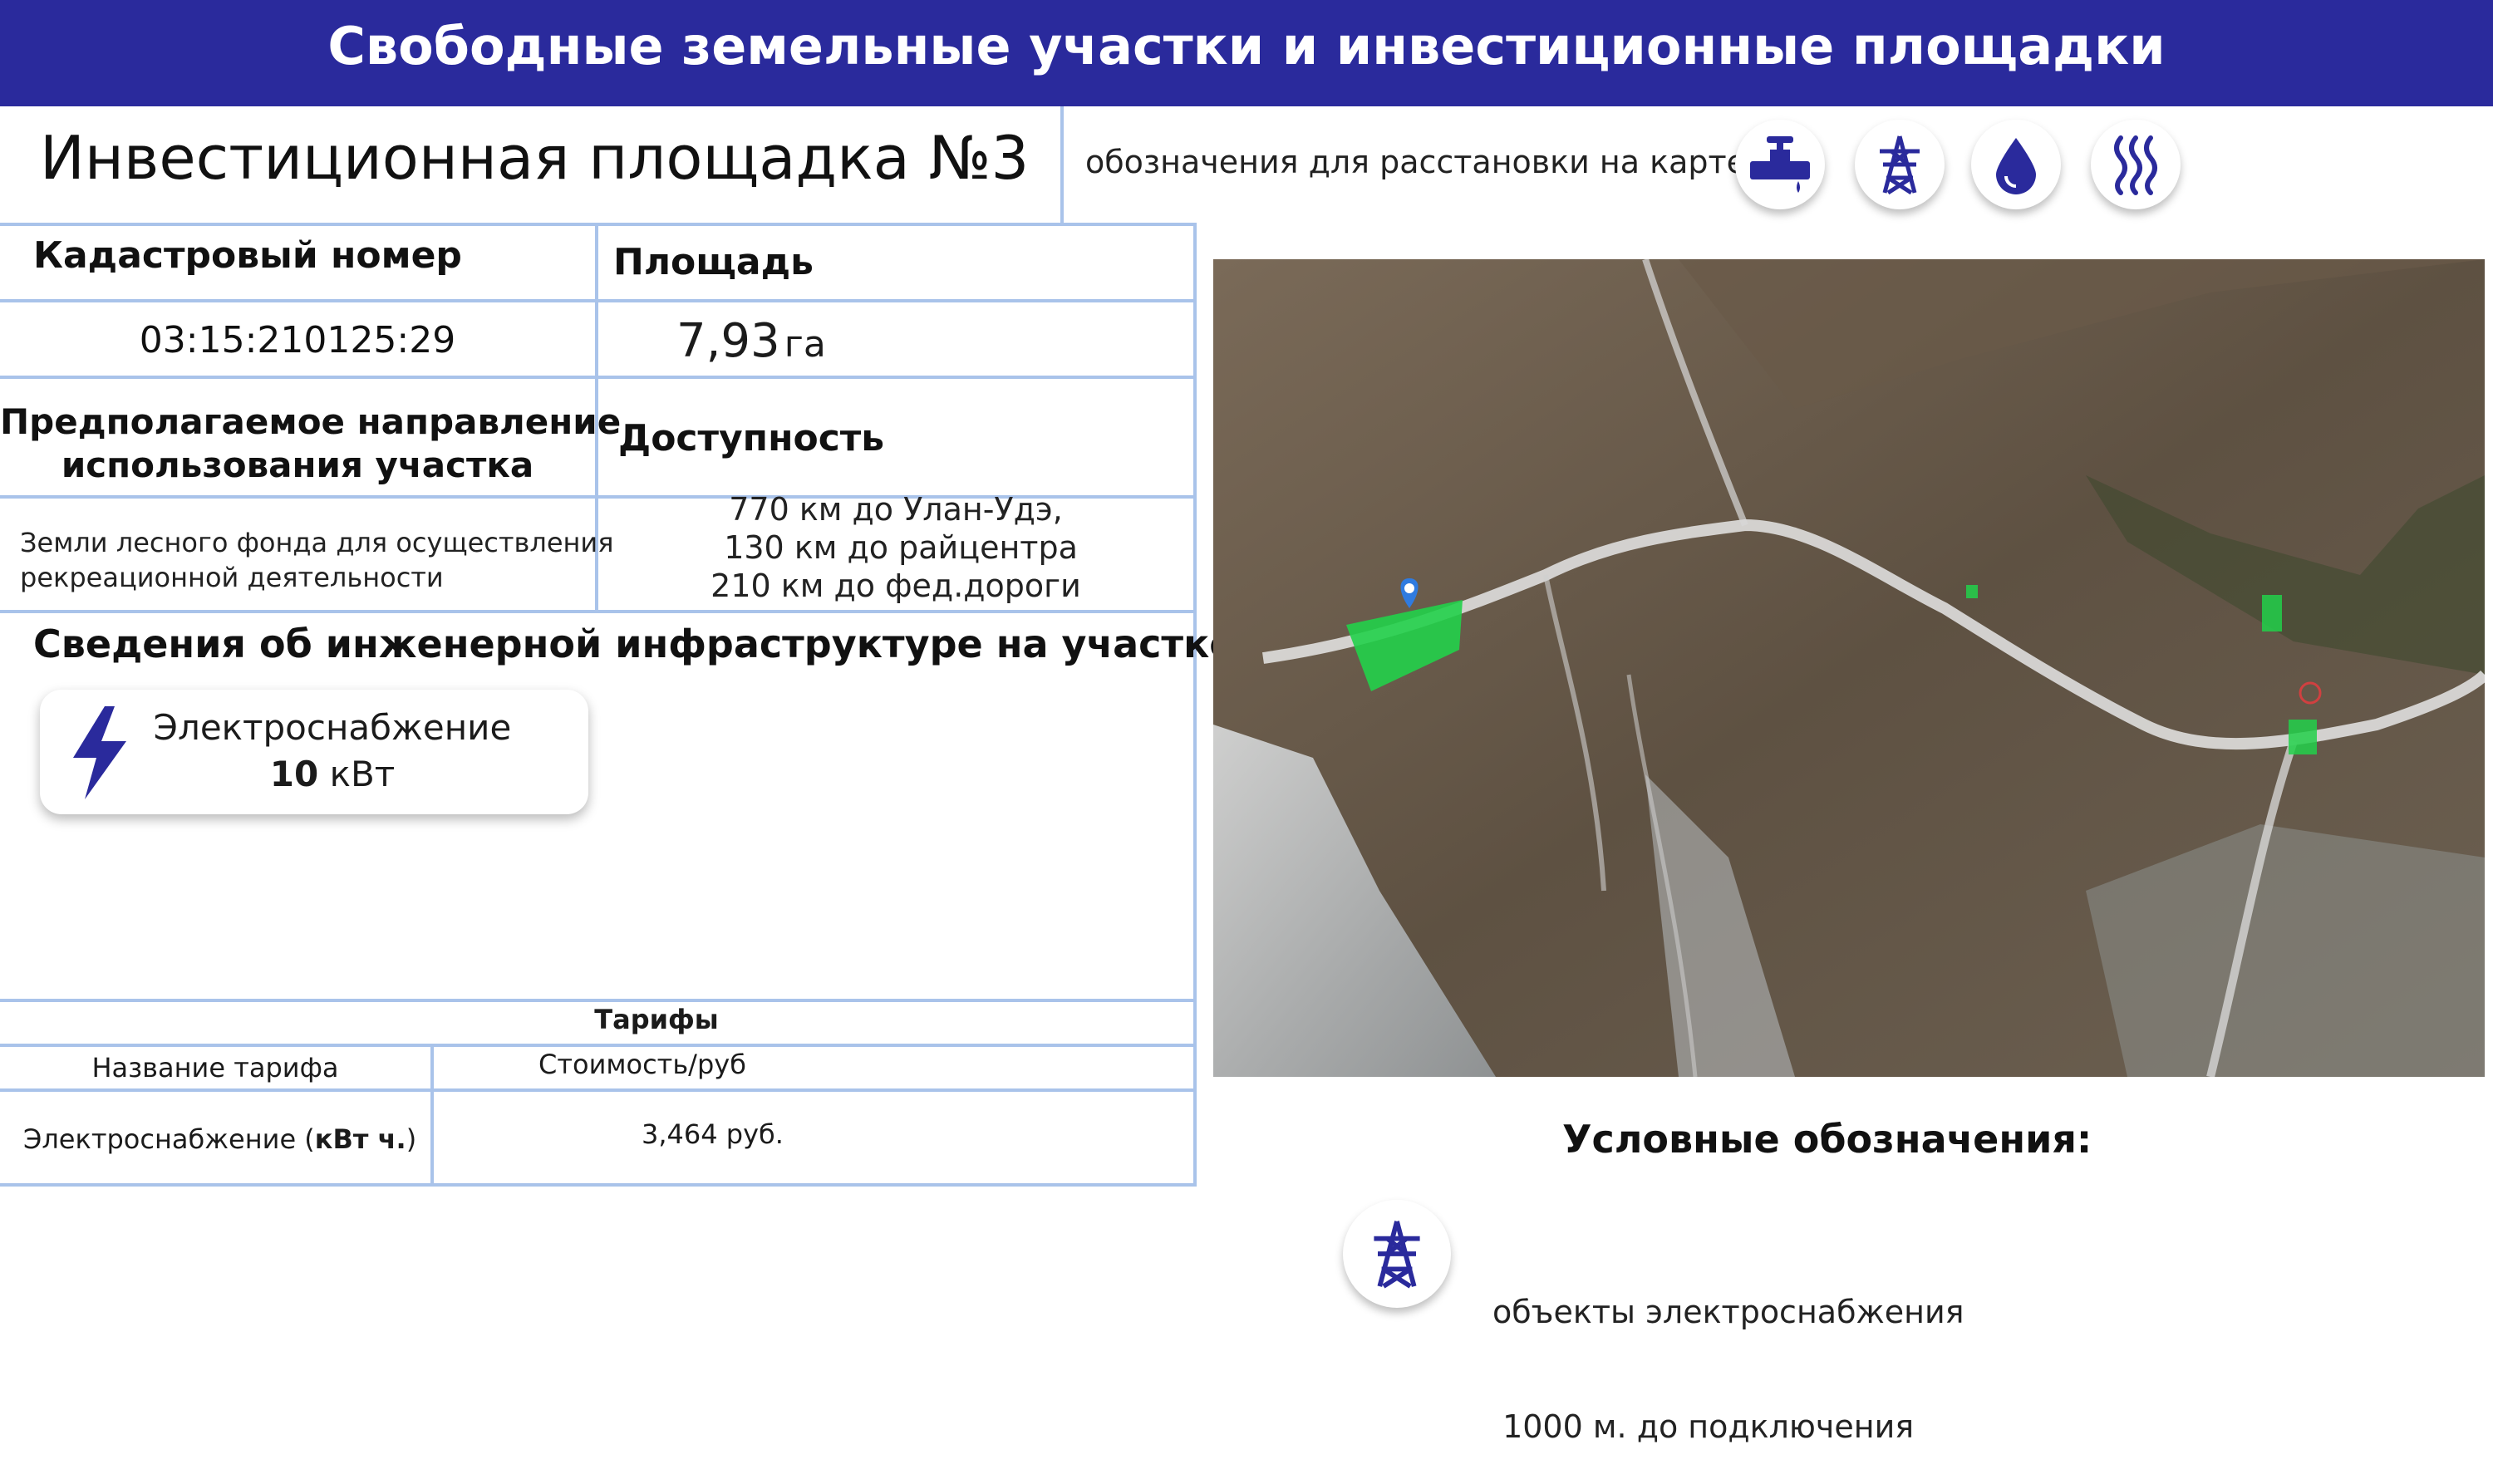 The image size is (2493, 1484). What do you see at coordinates (215, 1068) in the screenshot?
I see `tariff-col-name: Название тарифа` at bounding box center [215, 1068].